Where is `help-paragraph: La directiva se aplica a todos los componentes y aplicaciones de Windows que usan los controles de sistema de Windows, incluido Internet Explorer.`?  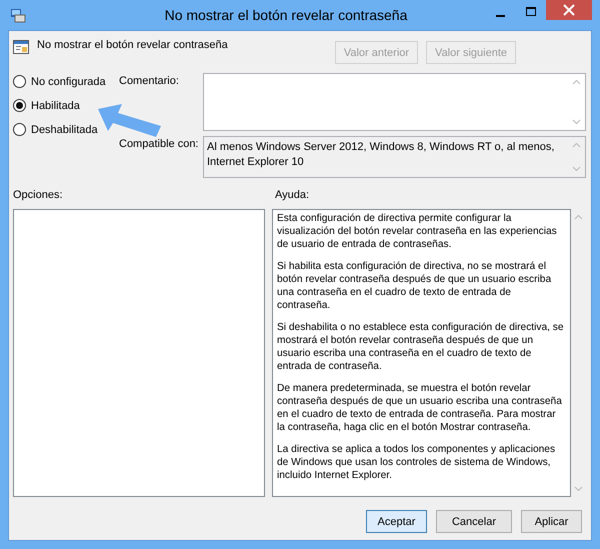 help-paragraph: La directiva se aplica a todos los componentes y aplicaciones de Windows que usan los controles de sistema de Windows, incluido Internet Explorer. is located at coordinates (416, 462).